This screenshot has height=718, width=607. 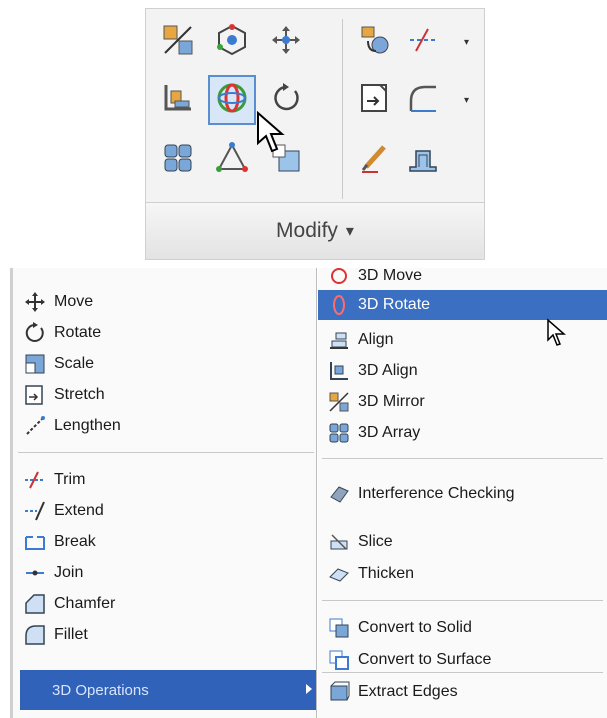 I want to click on menu-item-3d-array: 3D Array, so click(x=373, y=433).